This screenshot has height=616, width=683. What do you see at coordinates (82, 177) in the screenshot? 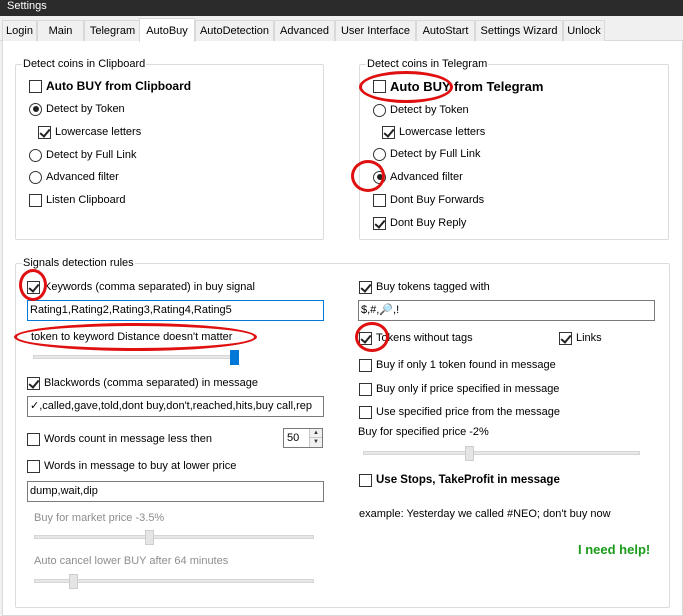
I see `clipboard-advanced-label: Advanced filter` at bounding box center [82, 177].